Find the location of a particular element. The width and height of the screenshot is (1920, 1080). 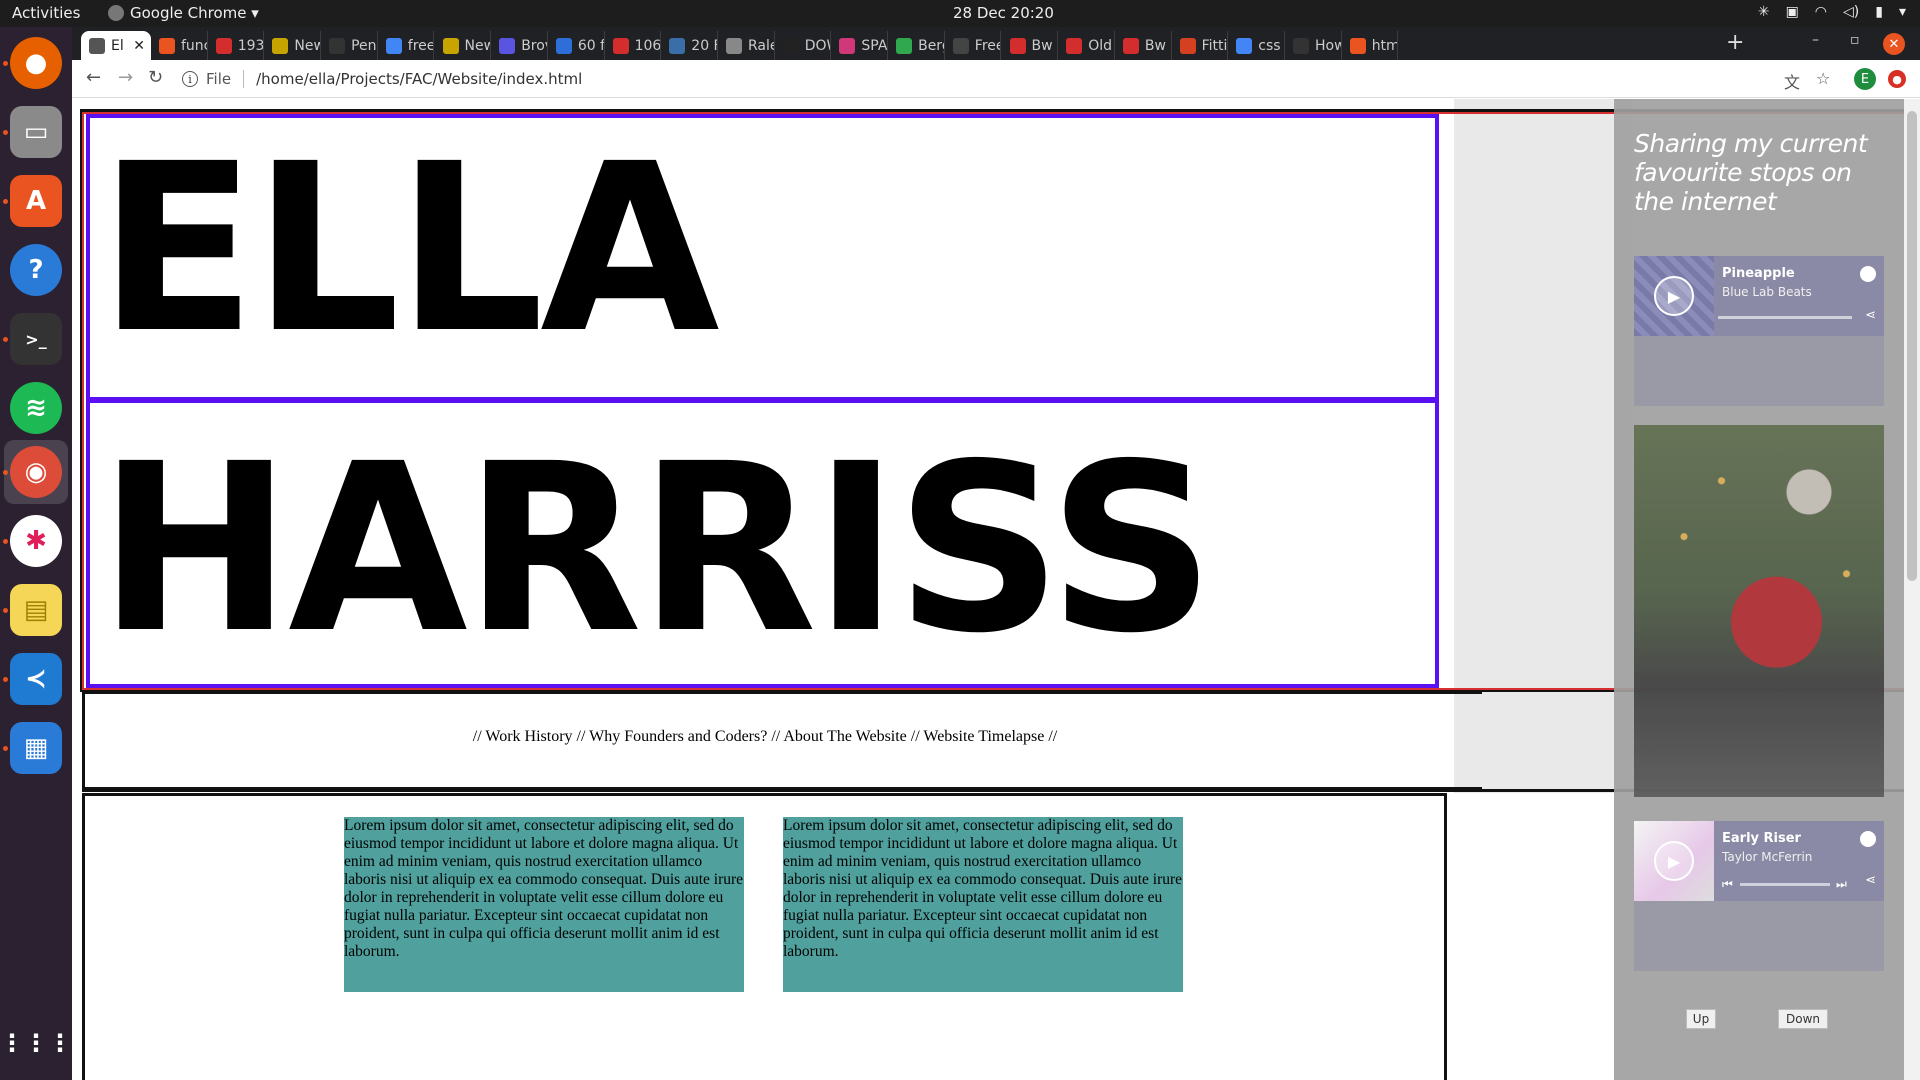

restore-button: ▫ is located at coordinates (1855, 40).